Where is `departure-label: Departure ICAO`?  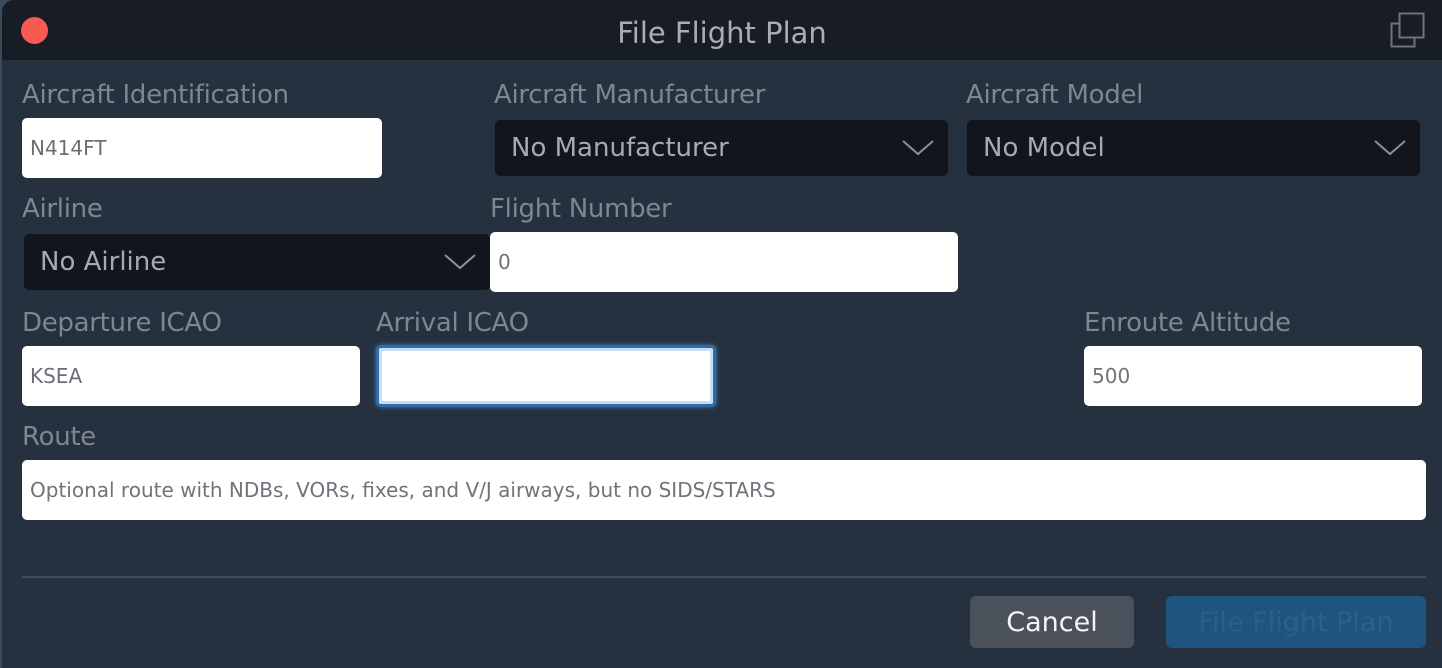
departure-label: Departure ICAO is located at coordinates (122, 323).